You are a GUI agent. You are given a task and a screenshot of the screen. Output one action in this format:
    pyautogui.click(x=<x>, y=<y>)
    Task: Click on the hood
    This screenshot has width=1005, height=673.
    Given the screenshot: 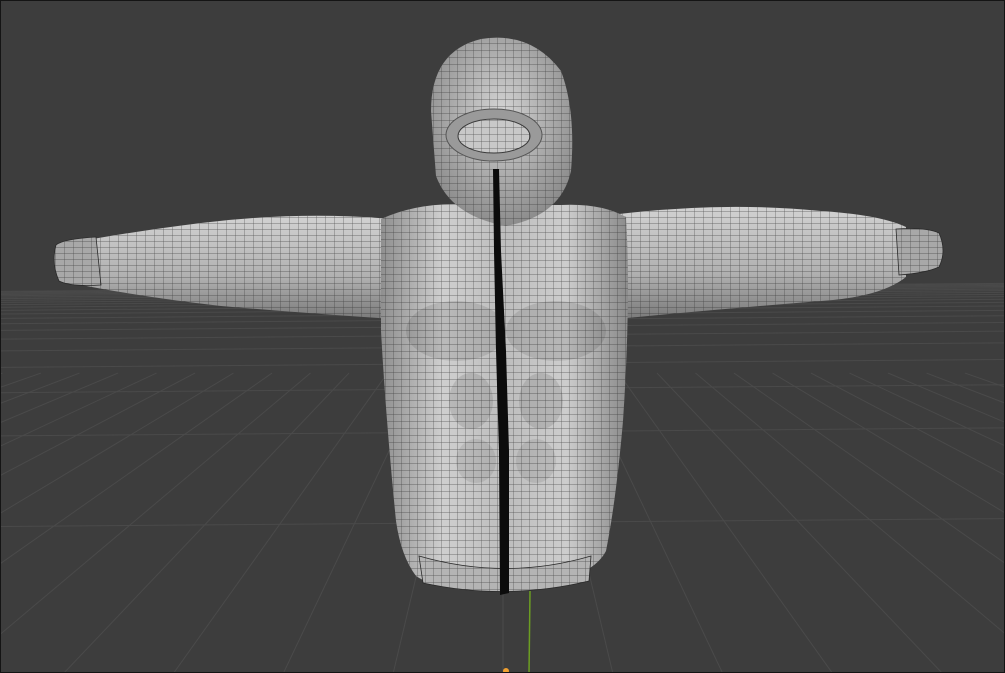 What is the action you would take?
    pyautogui.click(x=502, y=131)
    